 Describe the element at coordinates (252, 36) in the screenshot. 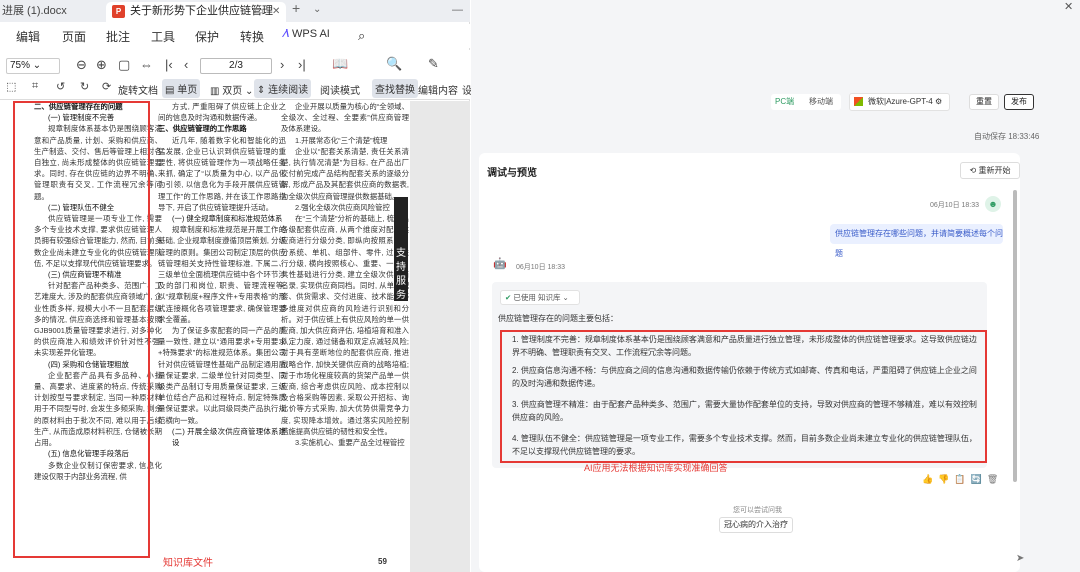

I see `menu-convert: 转换` at that location.